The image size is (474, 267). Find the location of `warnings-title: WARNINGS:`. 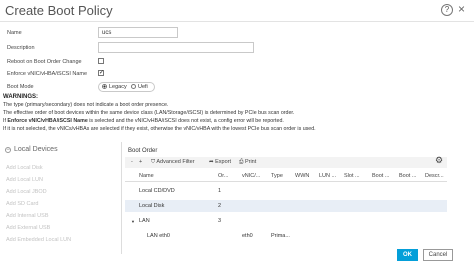

warnings-title: WARNINGS: is located at coordinates (20, 97).